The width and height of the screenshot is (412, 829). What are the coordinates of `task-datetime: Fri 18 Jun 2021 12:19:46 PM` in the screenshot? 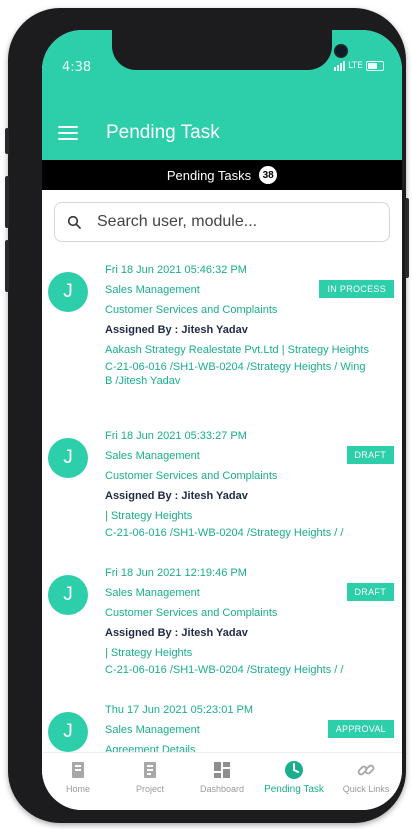 It's located at (176, 573).